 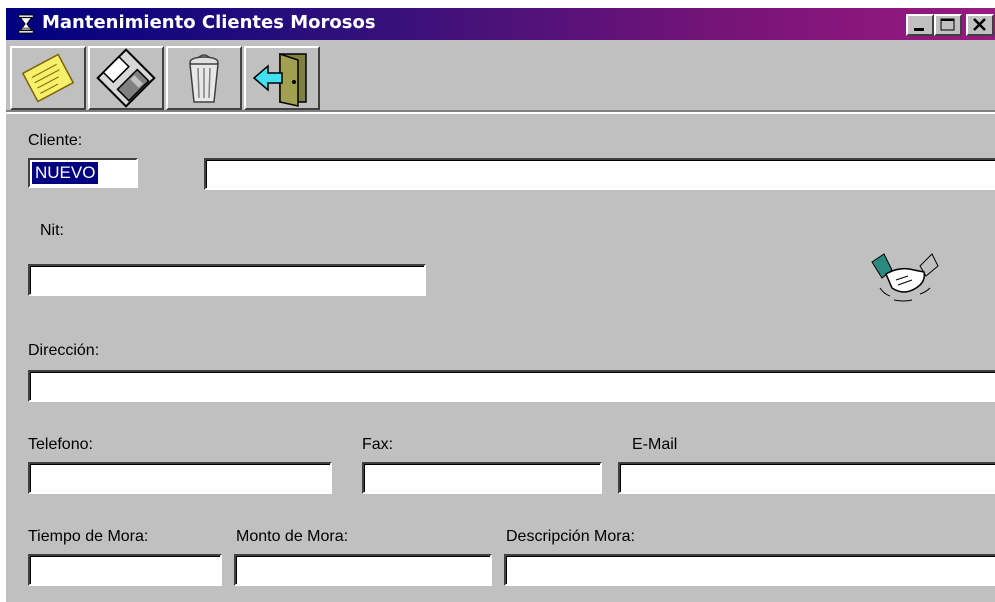 I want to click on toolbar-separator, so click(x=500, y=112).